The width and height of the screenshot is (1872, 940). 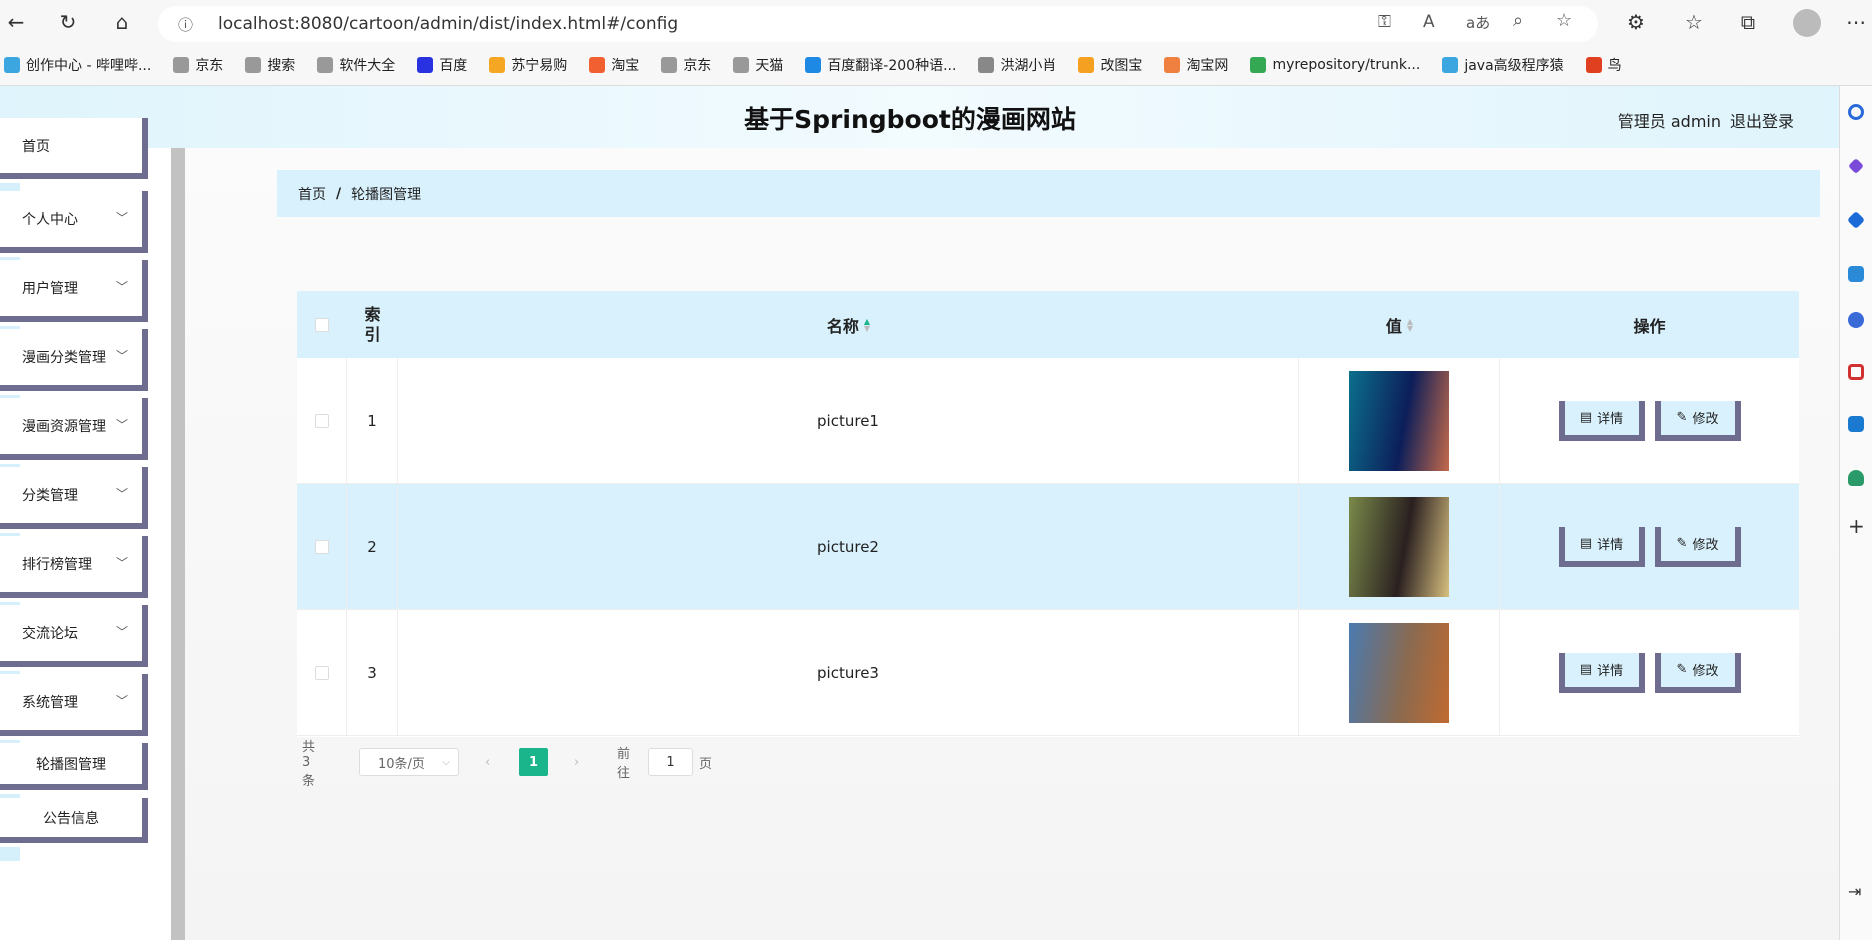 What do you see at coordinates (1110, 65) in the screenshot?
I see `bookmark-item: 改图宝` at bounding box center [1110, 65].